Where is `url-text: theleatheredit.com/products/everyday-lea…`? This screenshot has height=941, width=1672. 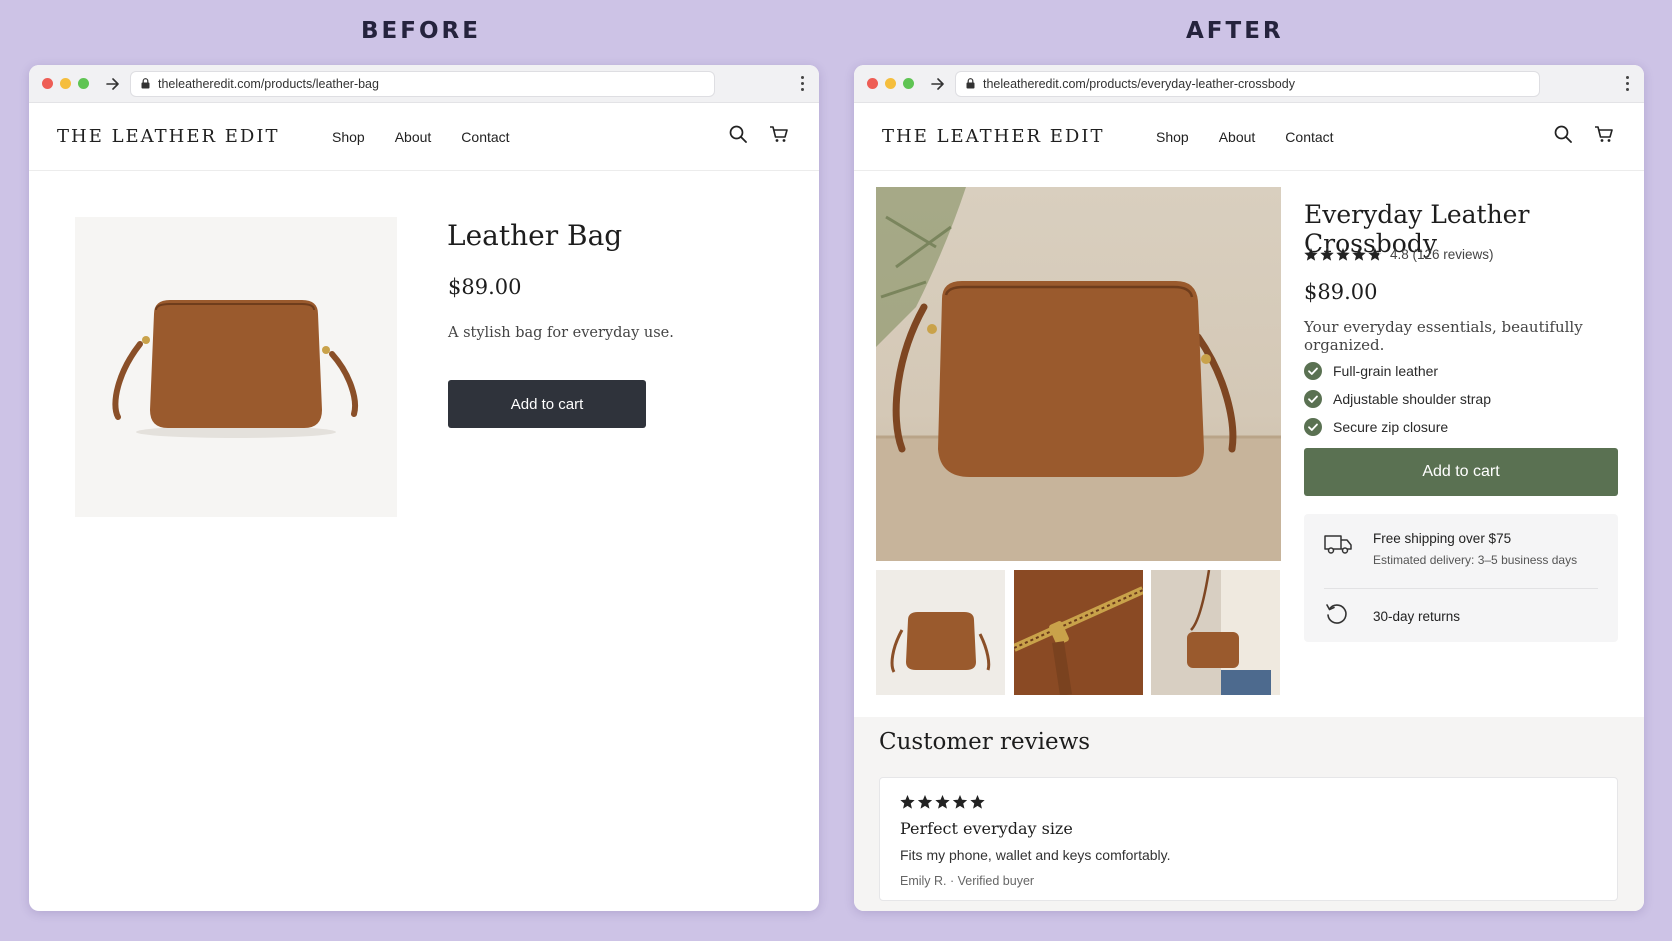
url-text: theleatheredit.com/products/everyday-lea… is located at coordinates (1139, 83).